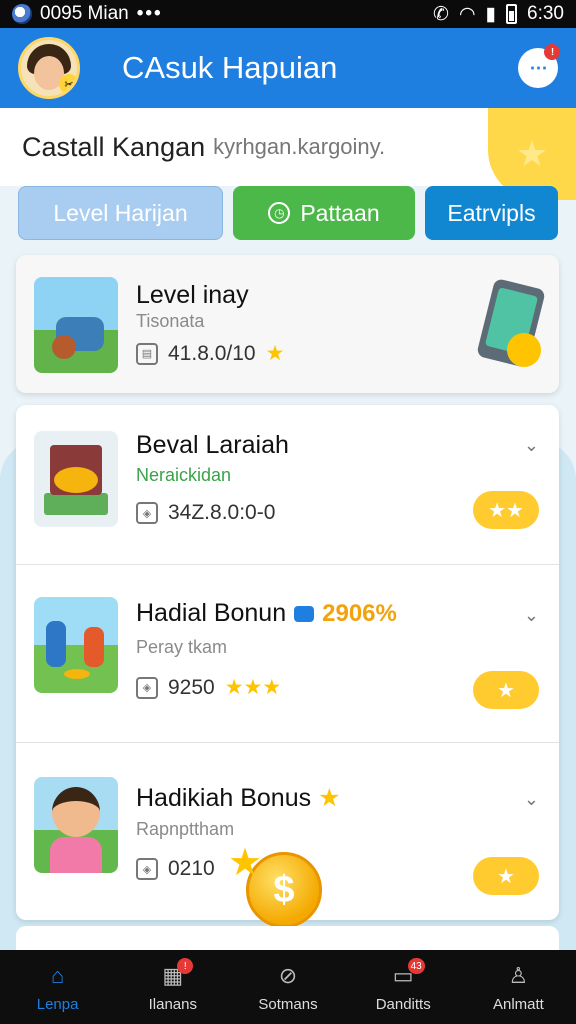  Describe the element at coordinates (545, 13) in the screenshot. I see `status-time: 6:30` at that location.